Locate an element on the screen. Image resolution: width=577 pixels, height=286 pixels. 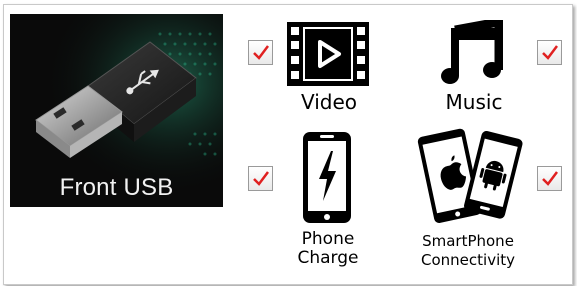
smartphone-label-line2: Connectivity is located at coordinates (468, 260).